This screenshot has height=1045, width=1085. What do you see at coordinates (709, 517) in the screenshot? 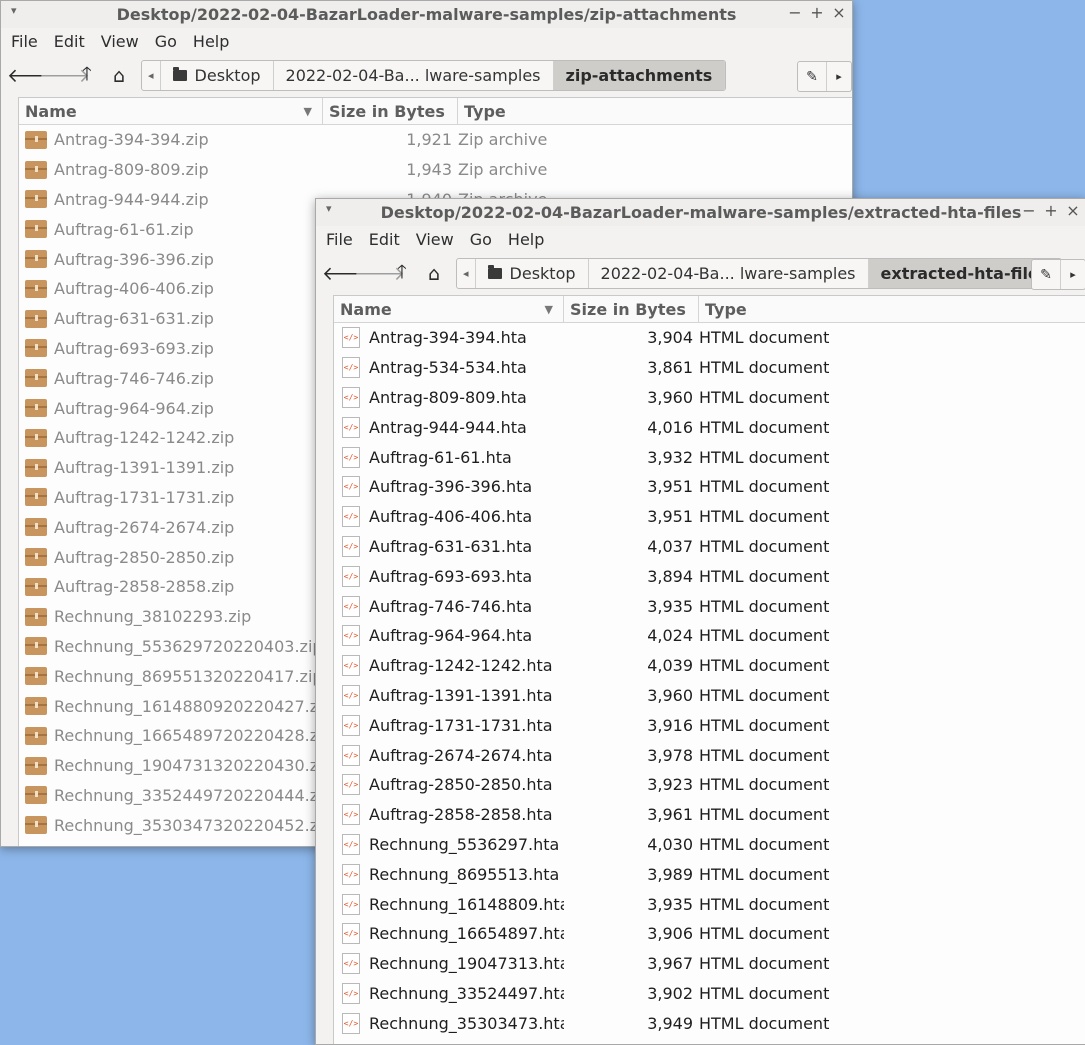
I see `file-row: </> Auftrag-406-406.hta 3,951 HTML document` at bounding box center [709, 517].